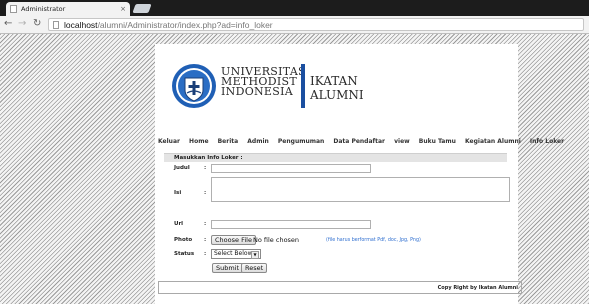 The height and width of the screenshot is (304, 589). I want to click on choose-file-button: Choose File, so click(233, 240).